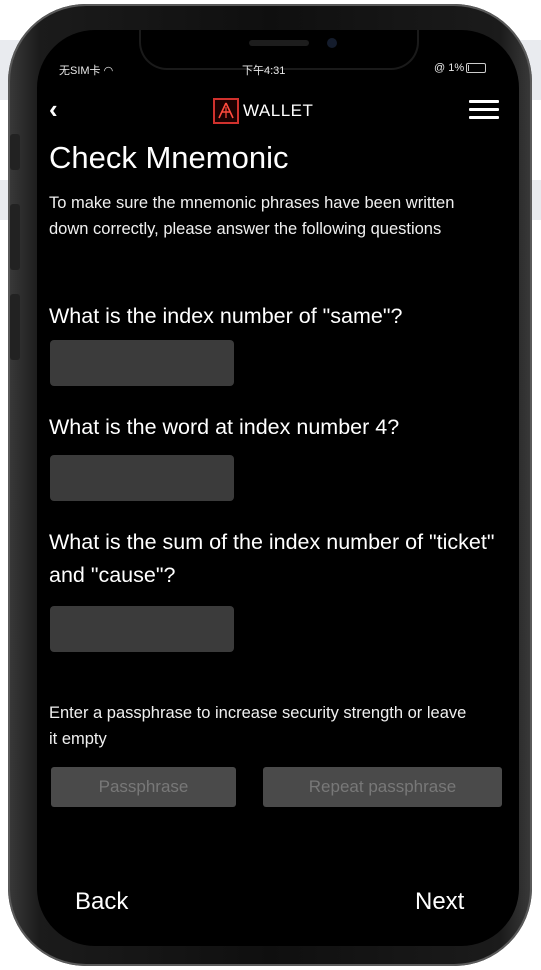  What do you see at coordinates (382, 787) in the screenshot?
I see `repeat-passphrase-input: Repeat passphrase` at bounding box center [382, 787].